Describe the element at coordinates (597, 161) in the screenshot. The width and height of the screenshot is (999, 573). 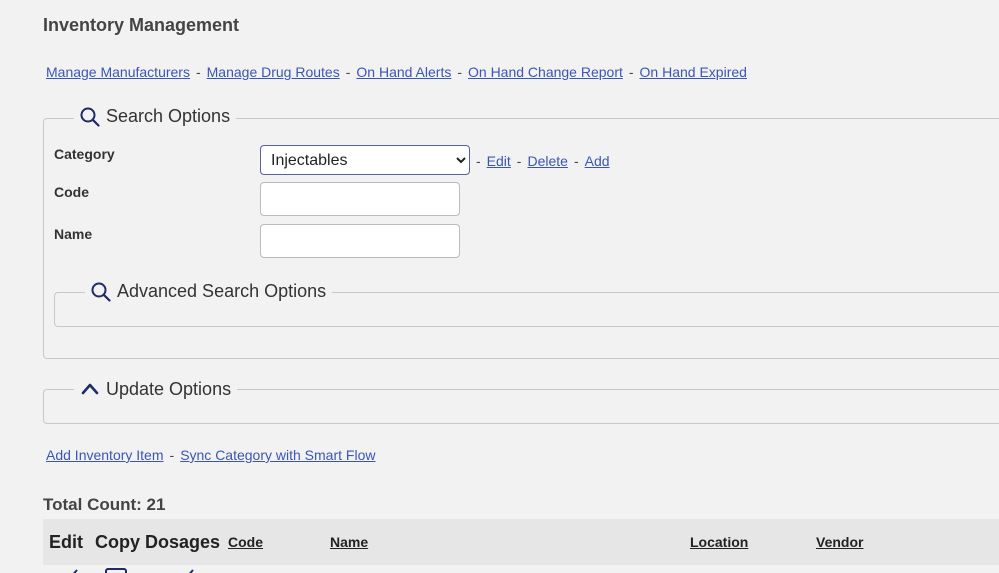
I see `category-add-link: Add` at that location.